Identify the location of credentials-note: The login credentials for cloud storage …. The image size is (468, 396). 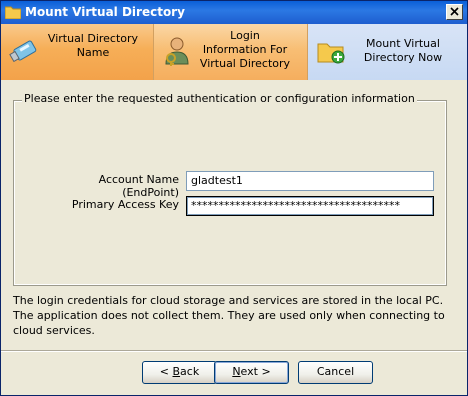
(229, 315).